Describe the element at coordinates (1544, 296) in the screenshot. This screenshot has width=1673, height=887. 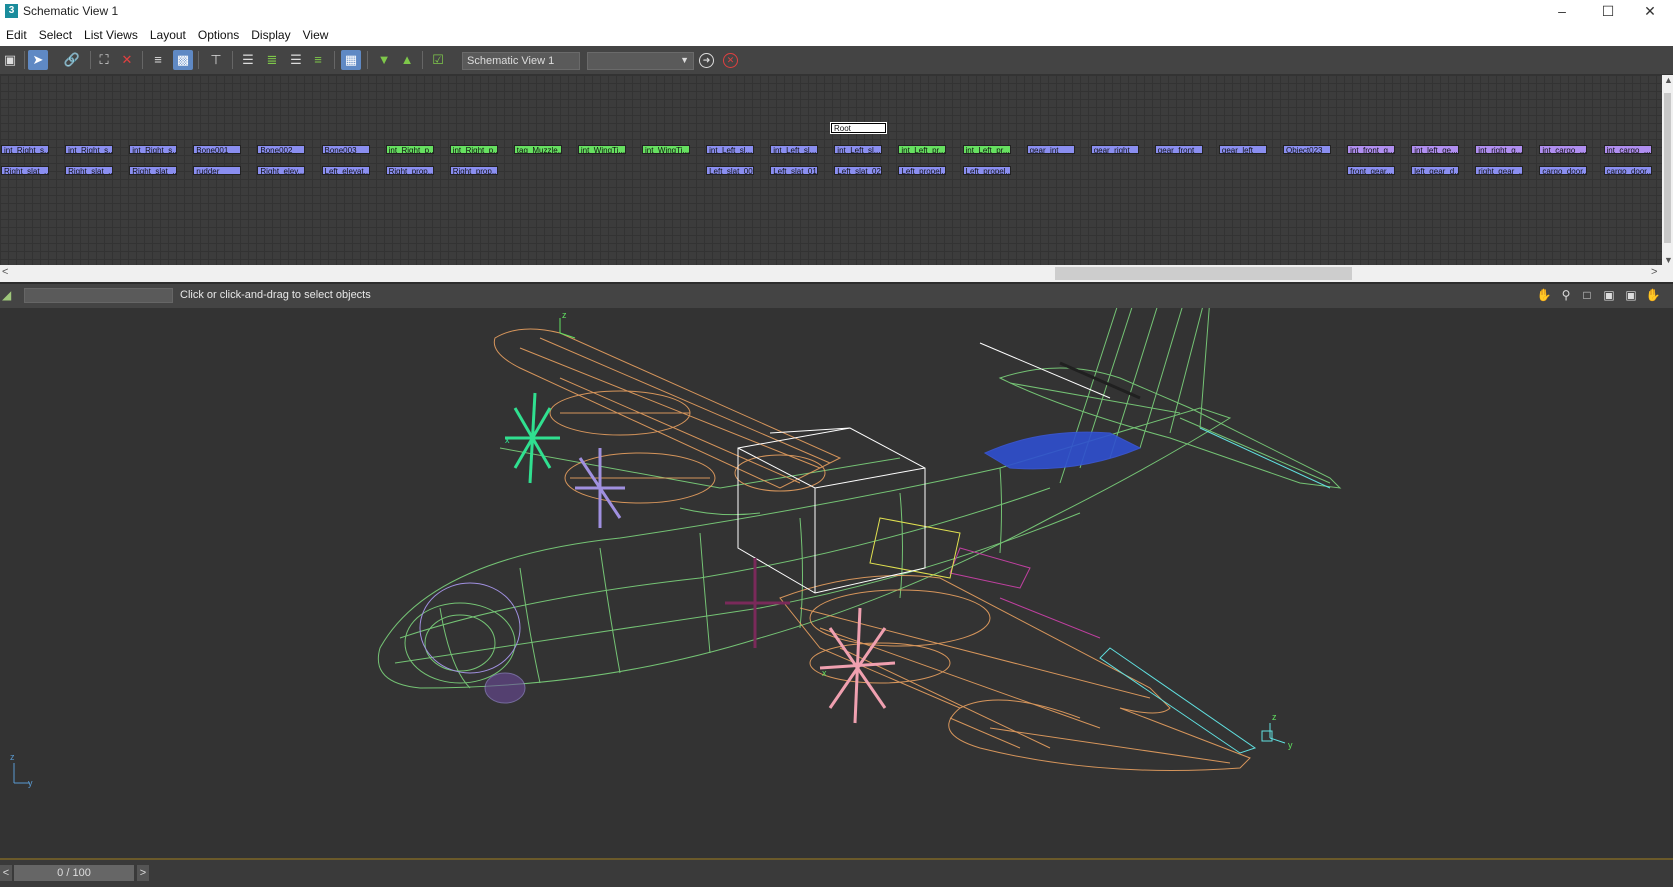
I see `pan-hand-icon: ✋` at that location.